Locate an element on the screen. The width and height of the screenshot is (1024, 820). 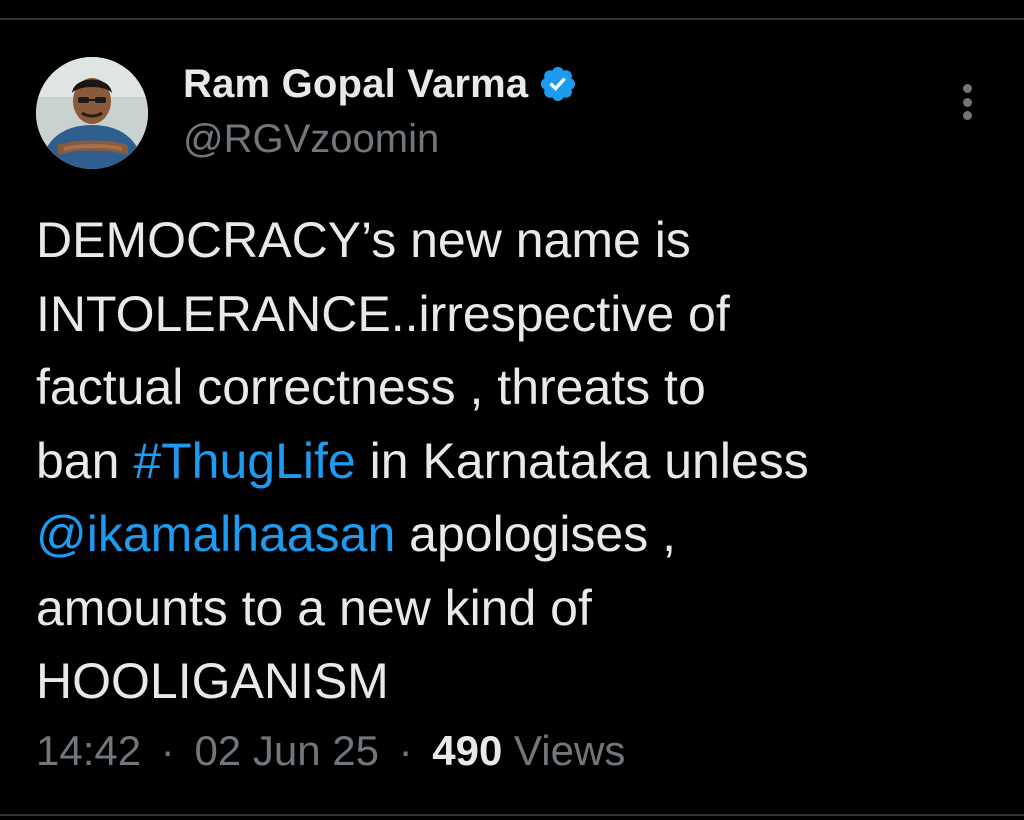
author-name-row: Ram Gopal Varma is located at coordinates (380, 84).